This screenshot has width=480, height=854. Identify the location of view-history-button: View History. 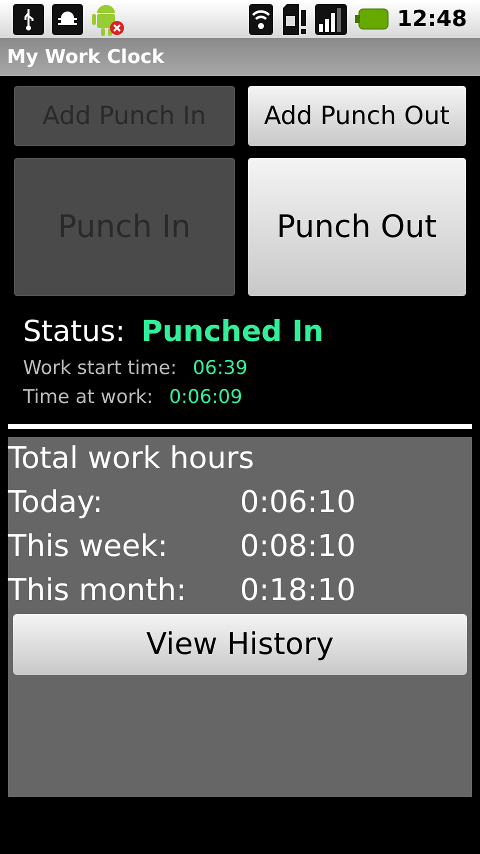
(240, 644).